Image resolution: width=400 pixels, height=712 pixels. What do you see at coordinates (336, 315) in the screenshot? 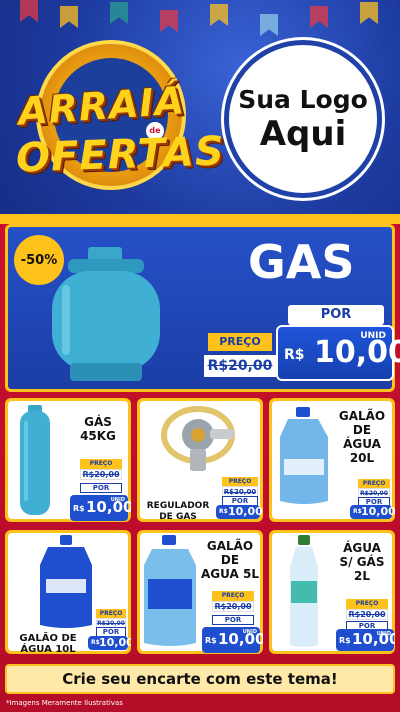
I see `hero-por-label: POR` at bounding box center [336, 315].